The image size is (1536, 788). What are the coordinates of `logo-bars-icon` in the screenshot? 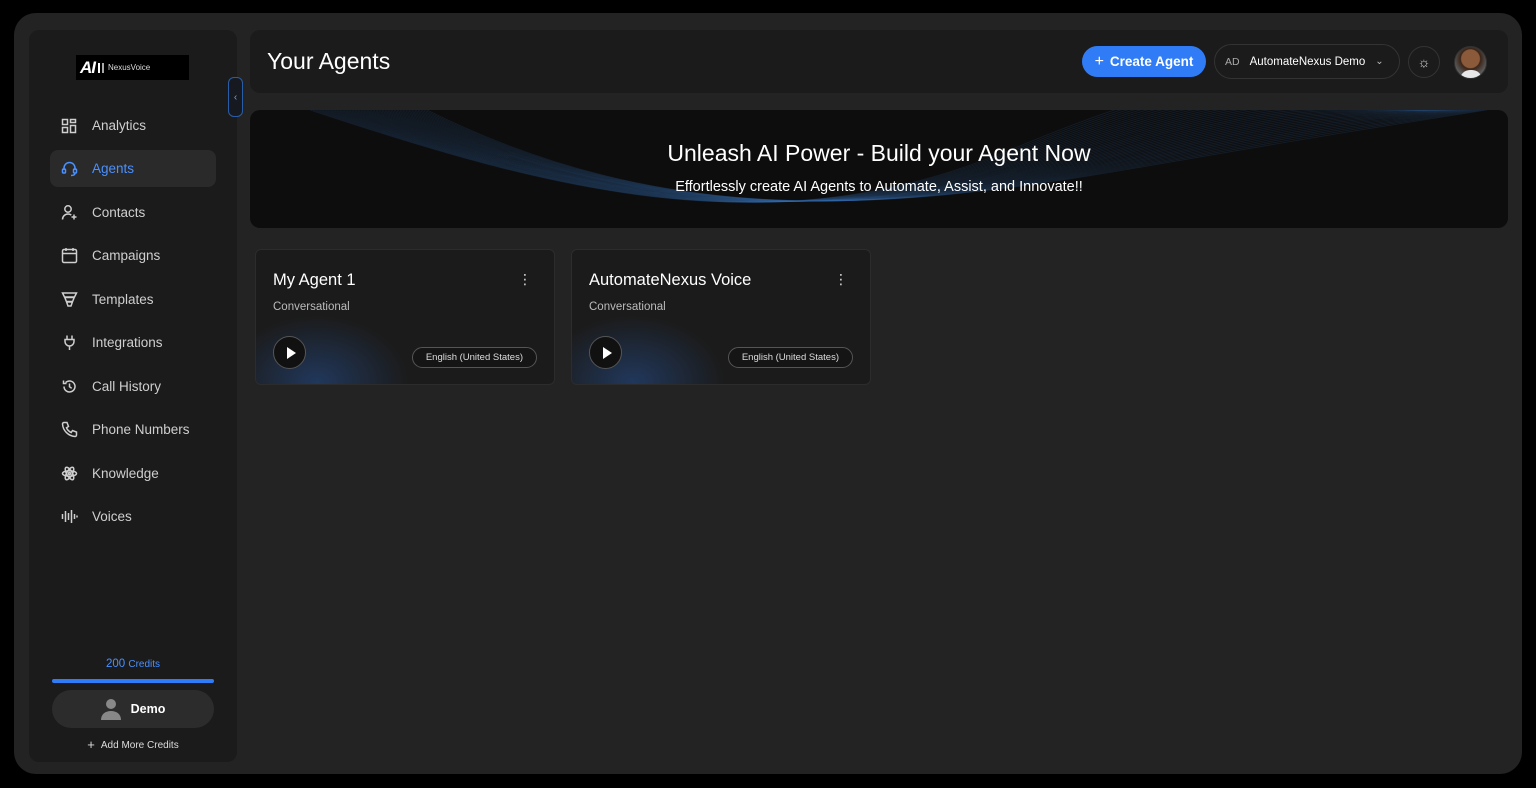 It's located at (101, 67).